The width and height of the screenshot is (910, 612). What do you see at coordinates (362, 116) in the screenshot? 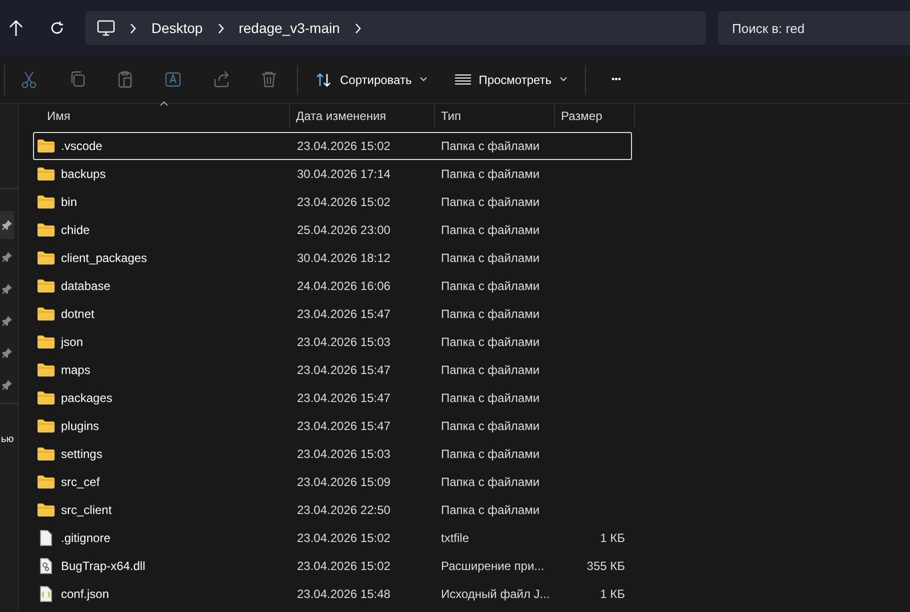
I see `column-header: Дата изменения` at bounding box center [362, 116].